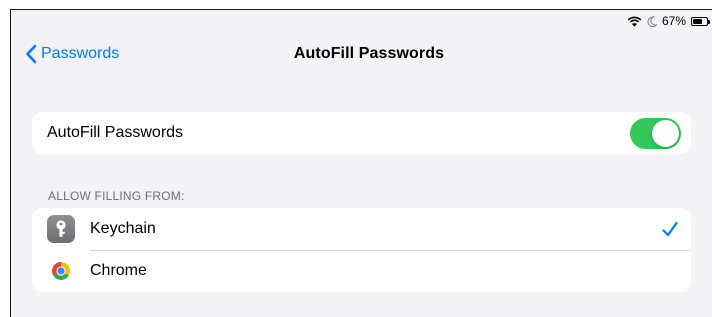  Describe the element at coordinates (700, 21) in the screenshot. I see `battery-icon` at that location.